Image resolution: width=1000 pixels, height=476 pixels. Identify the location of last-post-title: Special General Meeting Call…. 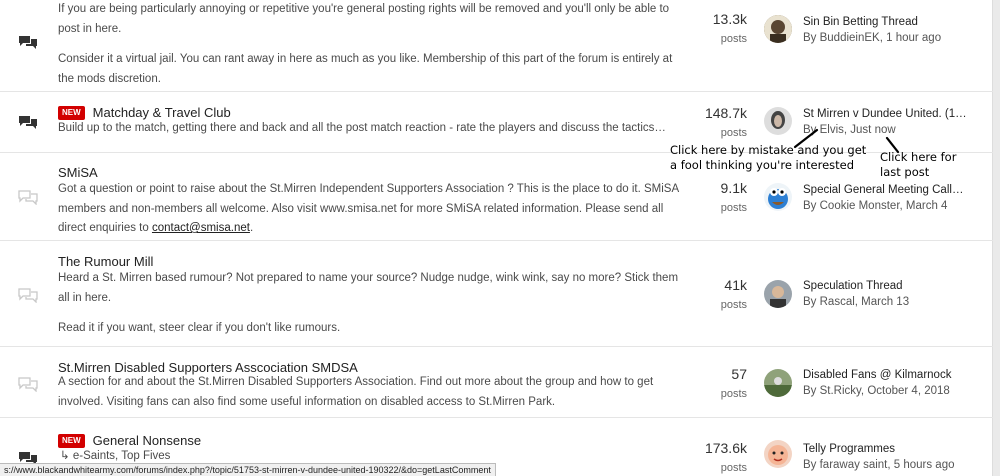
(883, 190).